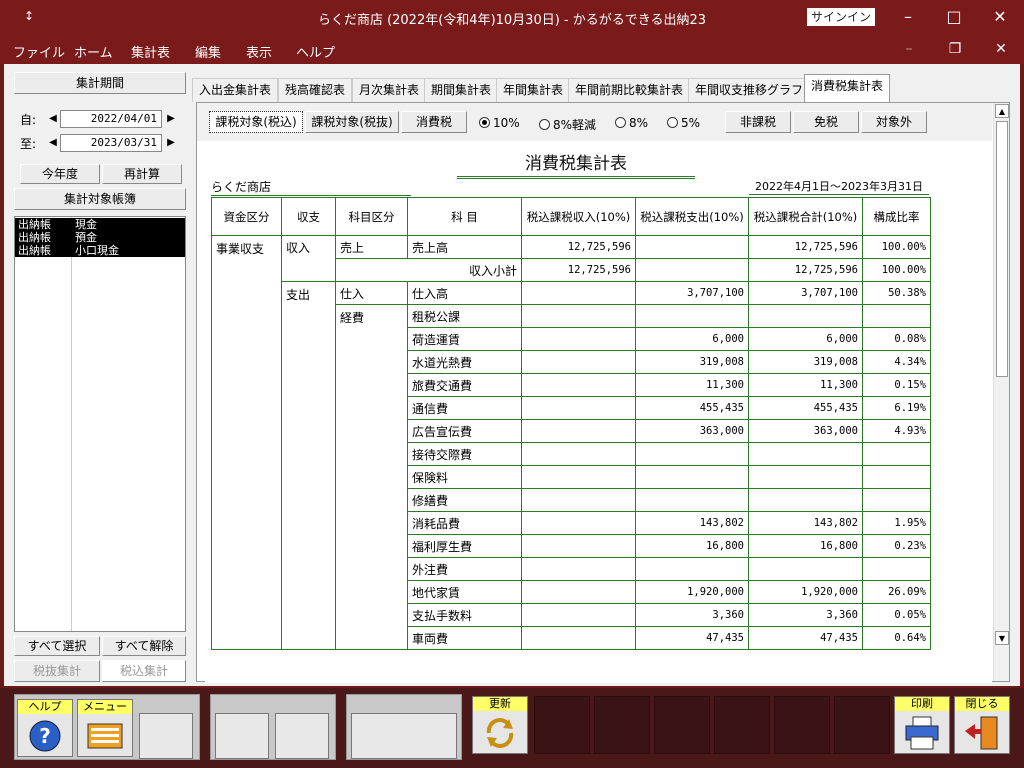 The height and width of the screenshot is (768, 1024). Describe the element at coordinates (315, 51) in the screenshot. I see `menu-help: ヘルプ` at that location.